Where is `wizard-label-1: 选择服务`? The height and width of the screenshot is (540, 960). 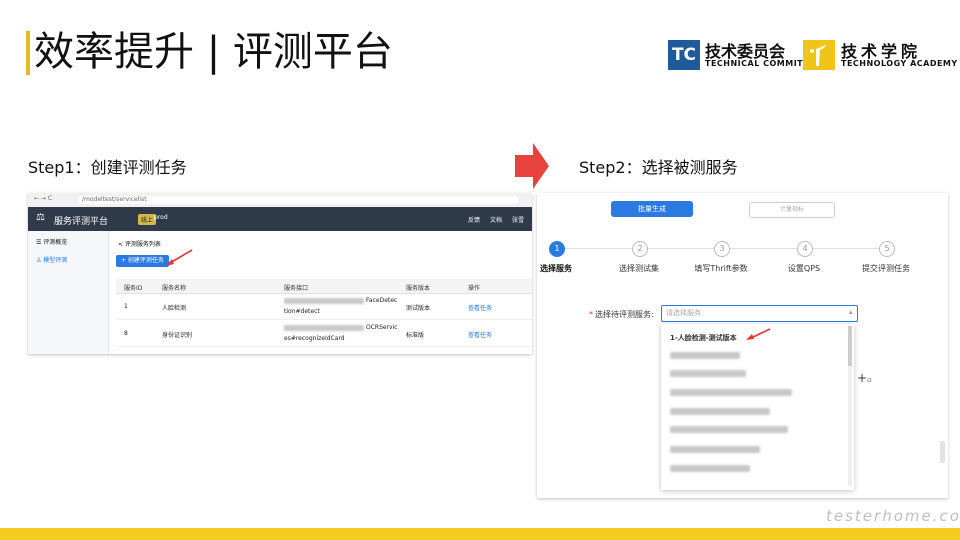
wizard-label-1: 选择服务 is located at coordinates (556, 268).